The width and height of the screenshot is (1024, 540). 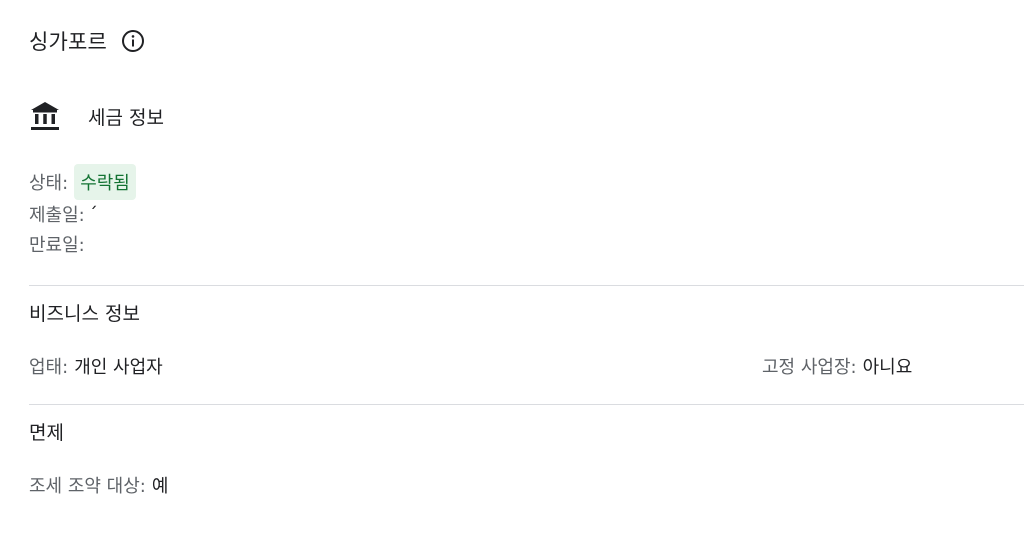 I want to click on business-type-value: 개인 사업자, so click(x=118, y=367).